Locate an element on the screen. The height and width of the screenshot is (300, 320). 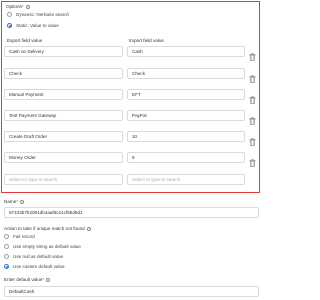
radio-dynamic-search: Dynamic: NetSuite search is located at coordinates (38, 14).